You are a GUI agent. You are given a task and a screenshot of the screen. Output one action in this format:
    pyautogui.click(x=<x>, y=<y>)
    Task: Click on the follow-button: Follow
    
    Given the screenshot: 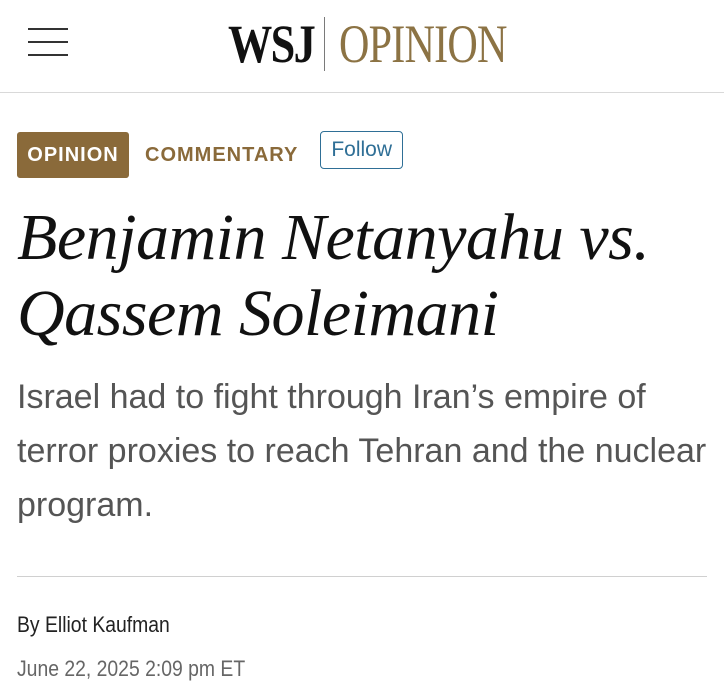 What is the action you would take?
    pyautogui.click(x=362, y=150)
    